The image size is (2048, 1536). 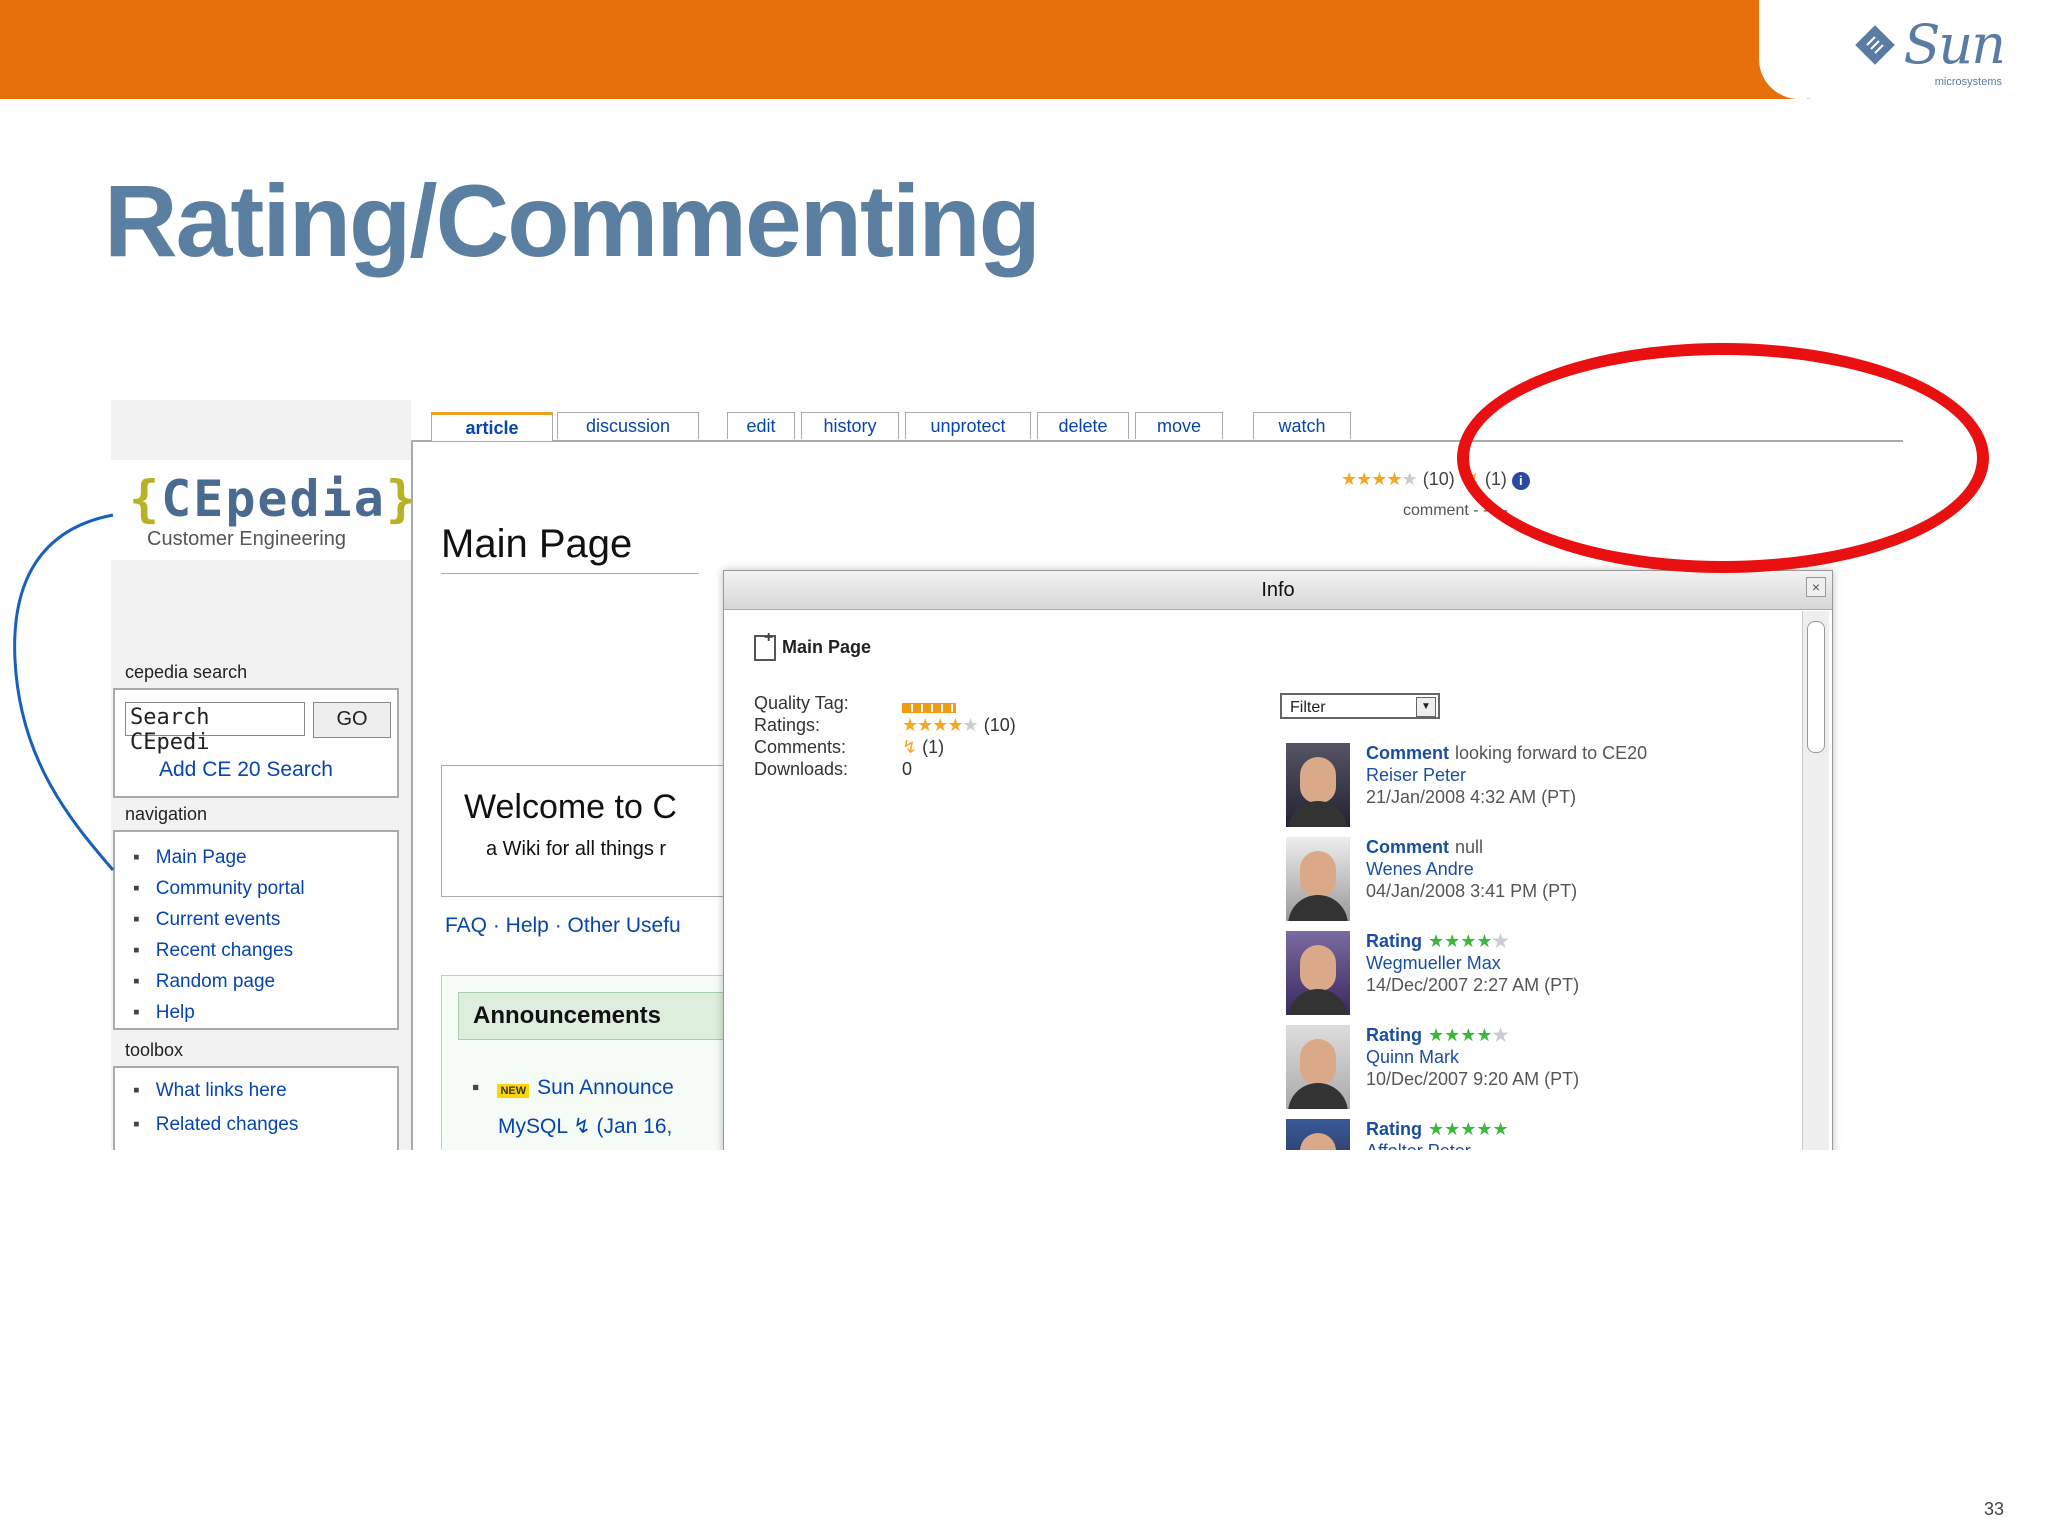 I want to click on feed-author: Reiser Peter, so click(x=1416, y=775).